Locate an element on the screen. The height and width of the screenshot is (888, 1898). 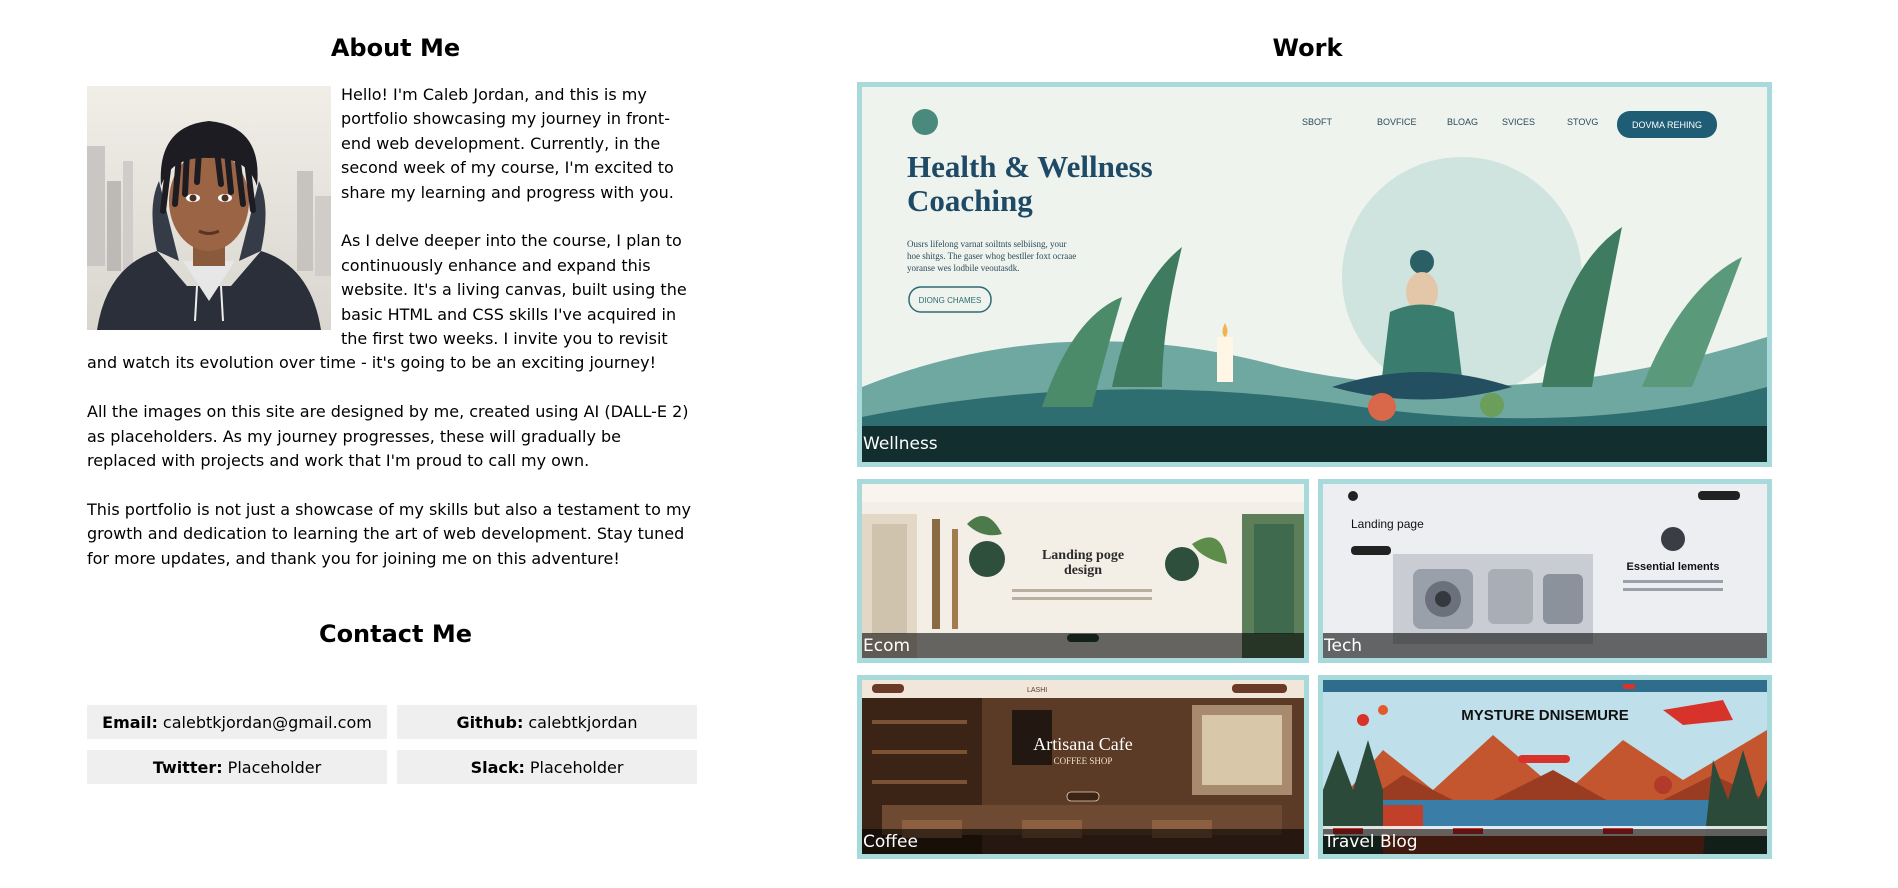
coffee-preview-image: LASHI Artisana Cafe COFFEE SHOP is located at coordinates (1083, 767).